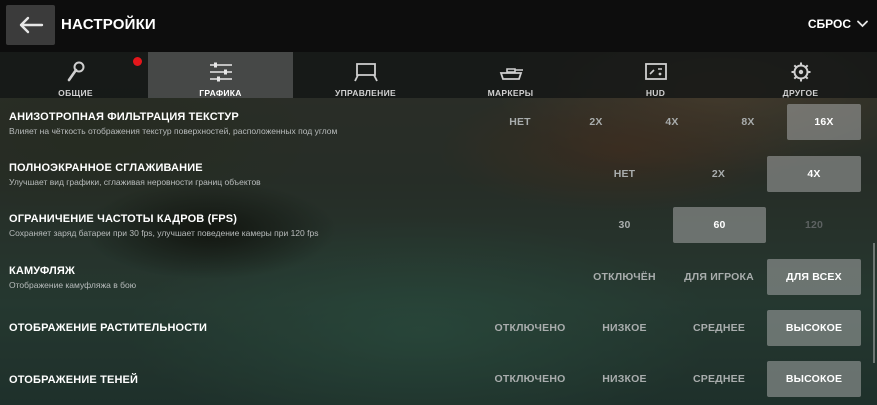  What do you see at coordinates (220, 72) in the screenshot?
I see `sliders-icon` at bounding box center [220, 72].